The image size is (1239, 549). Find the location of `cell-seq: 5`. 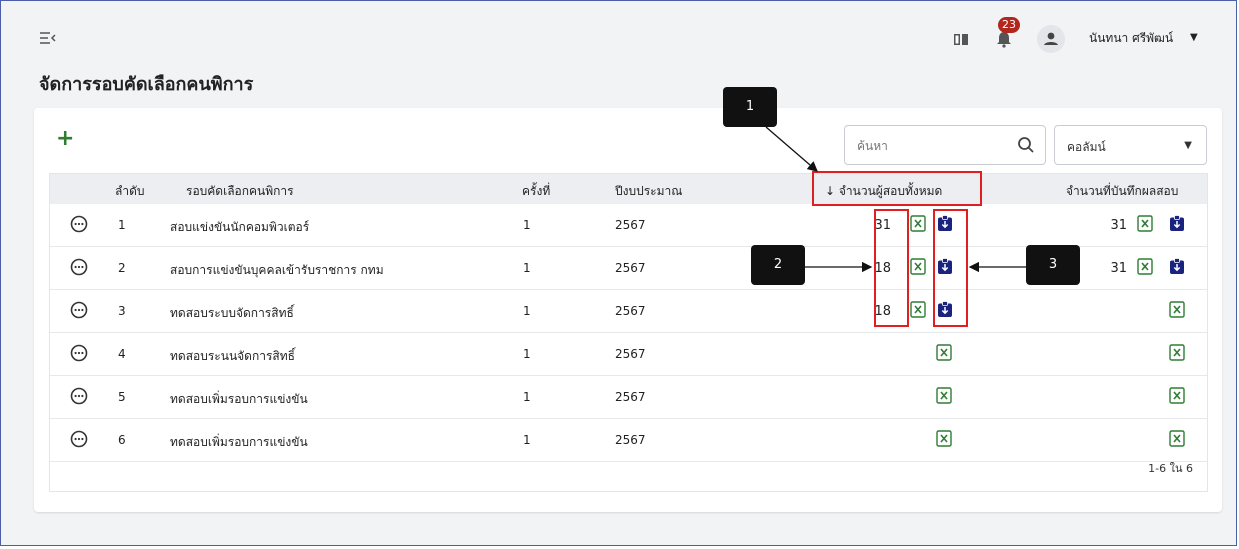

cell-seq: 5 is located at coordinates (122, 397).